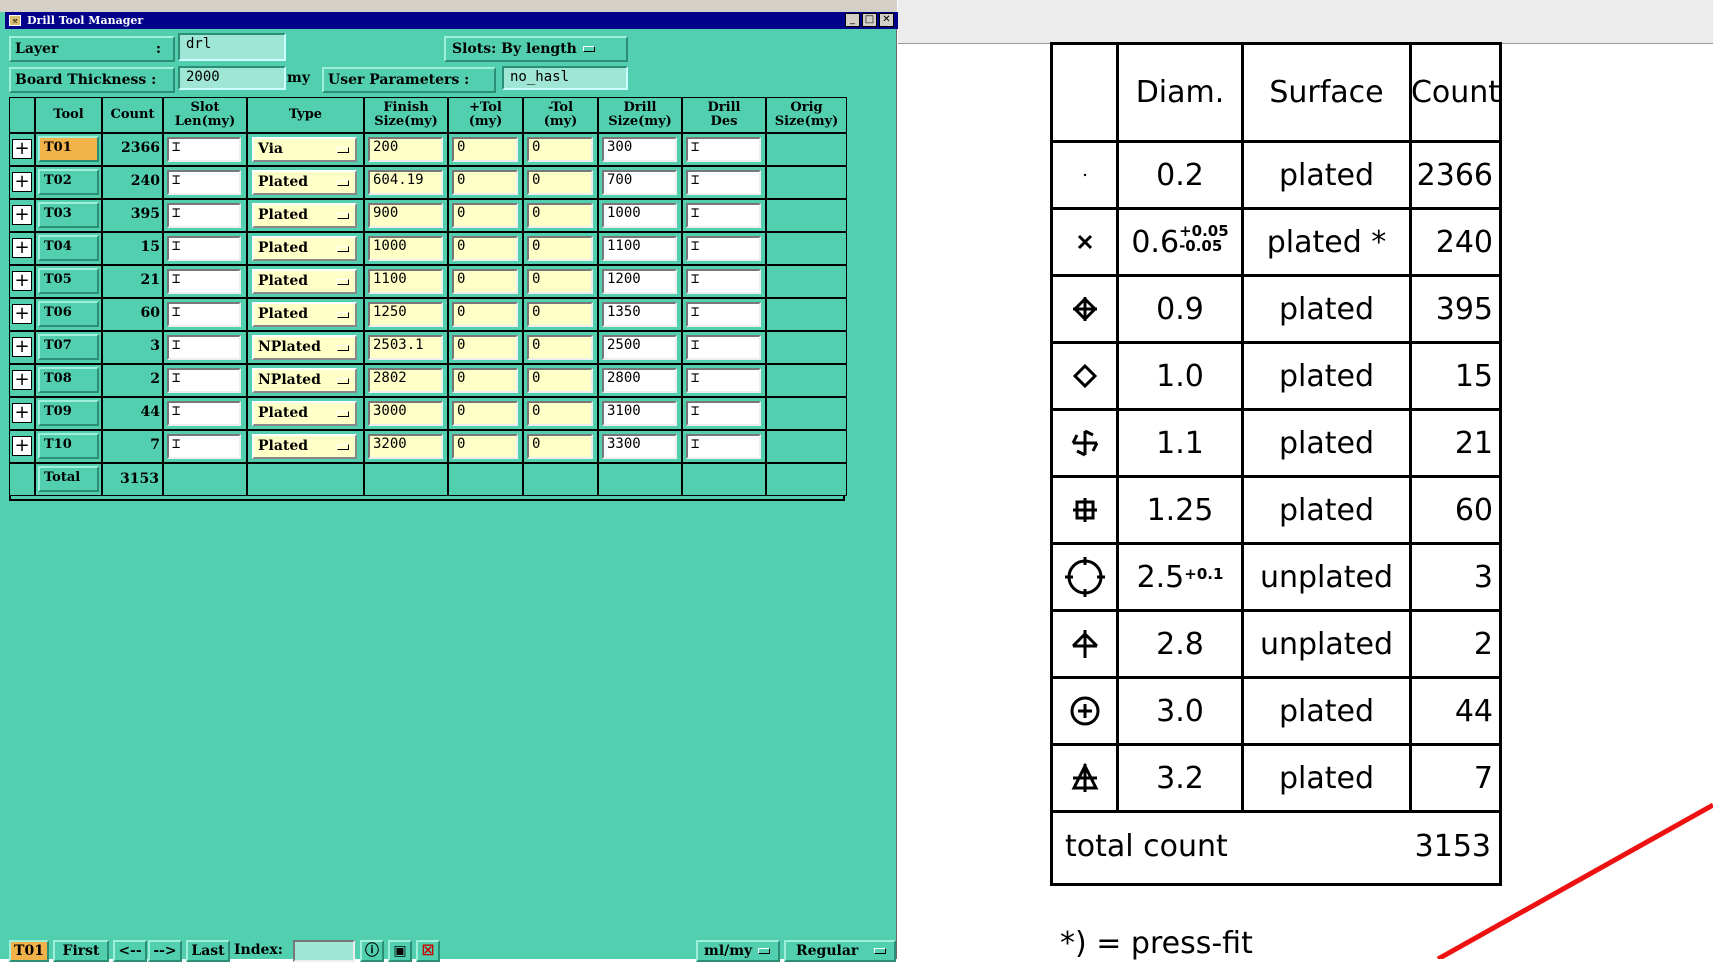 This screenshot has height=962, width=1713. I want to click on drill-size-input: 1000, so click(639, 215).